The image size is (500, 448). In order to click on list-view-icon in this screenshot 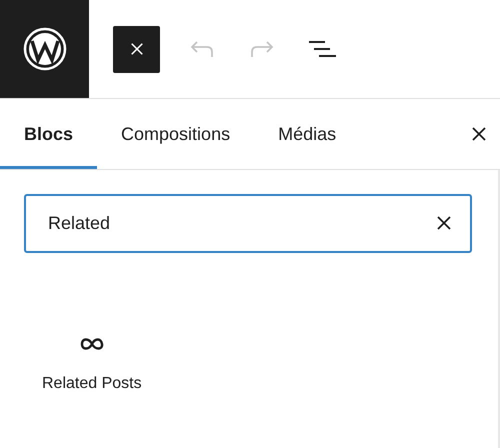, I will do `click(322, 49)`.